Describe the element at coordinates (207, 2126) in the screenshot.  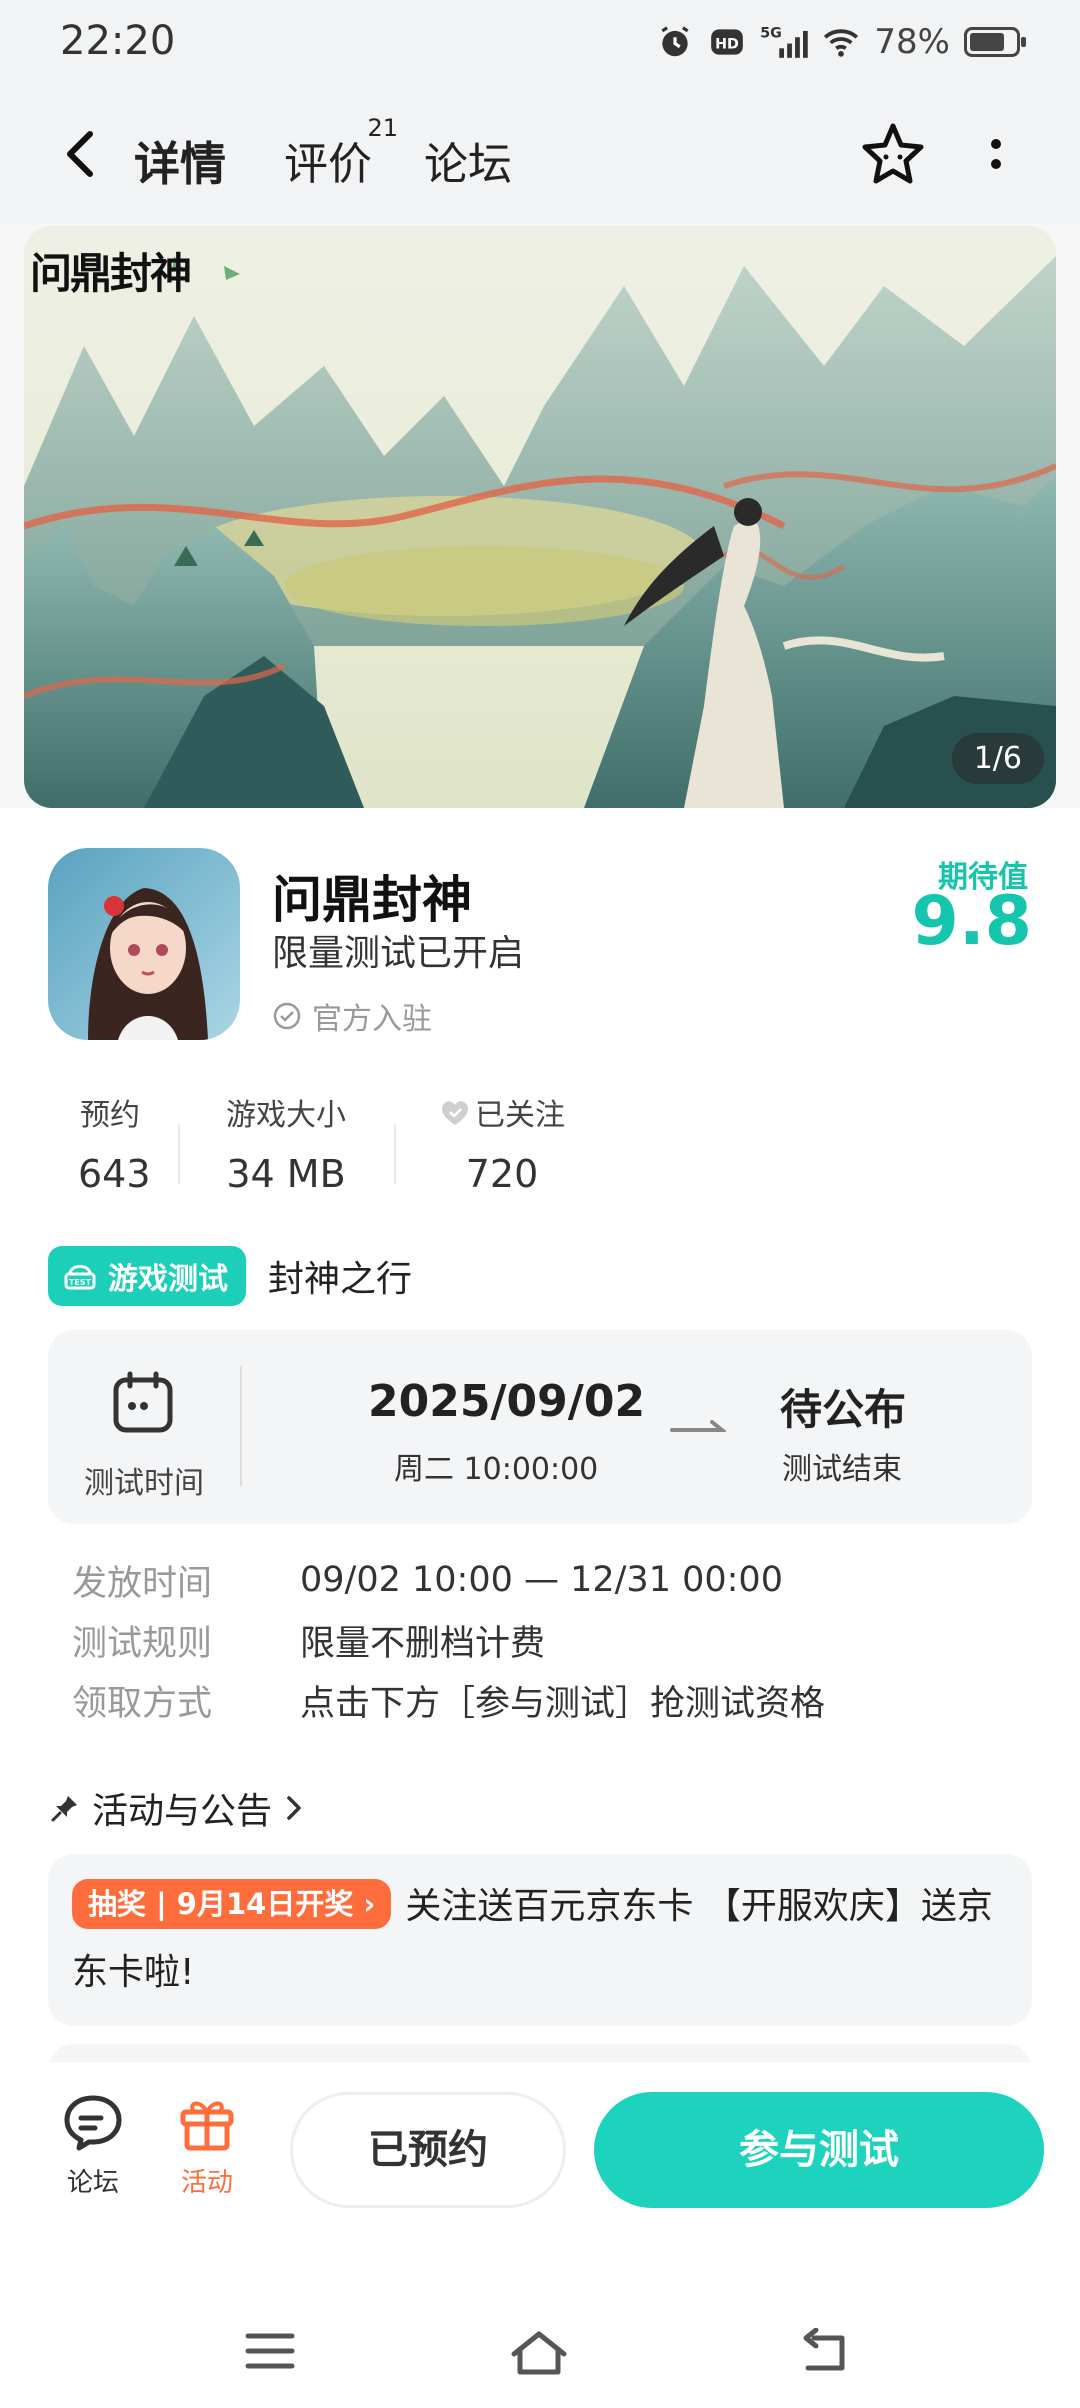
I see `gift-icon` at that location.